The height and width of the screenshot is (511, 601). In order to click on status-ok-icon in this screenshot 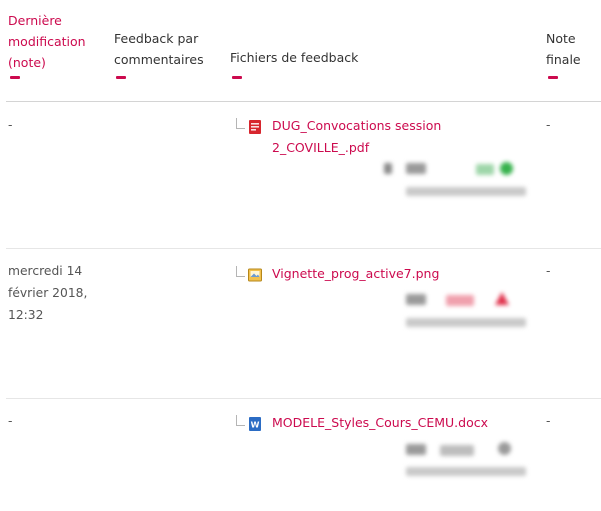, I will do `click(506, 168)`.